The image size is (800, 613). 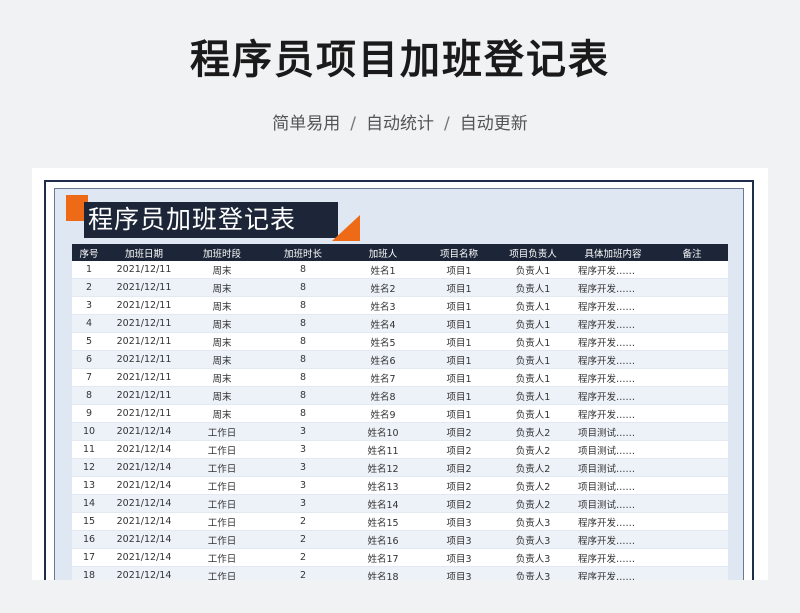 I want to click on column-header: 备注, so click(x=692, y=252).